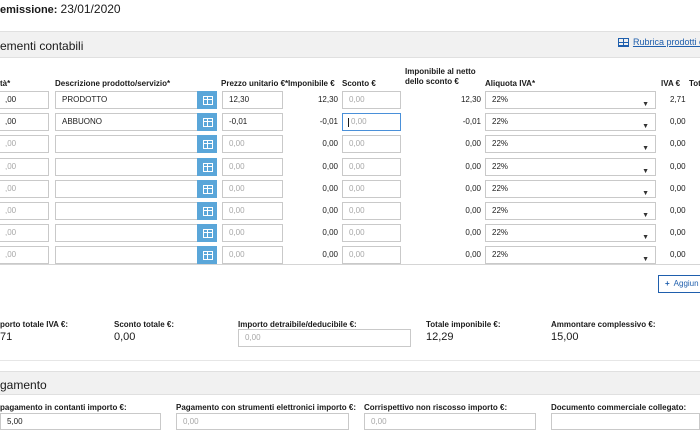  Describe the element at coordinates (685, 100) in the screenshot. I see `vat-value: 2,71` at that location.